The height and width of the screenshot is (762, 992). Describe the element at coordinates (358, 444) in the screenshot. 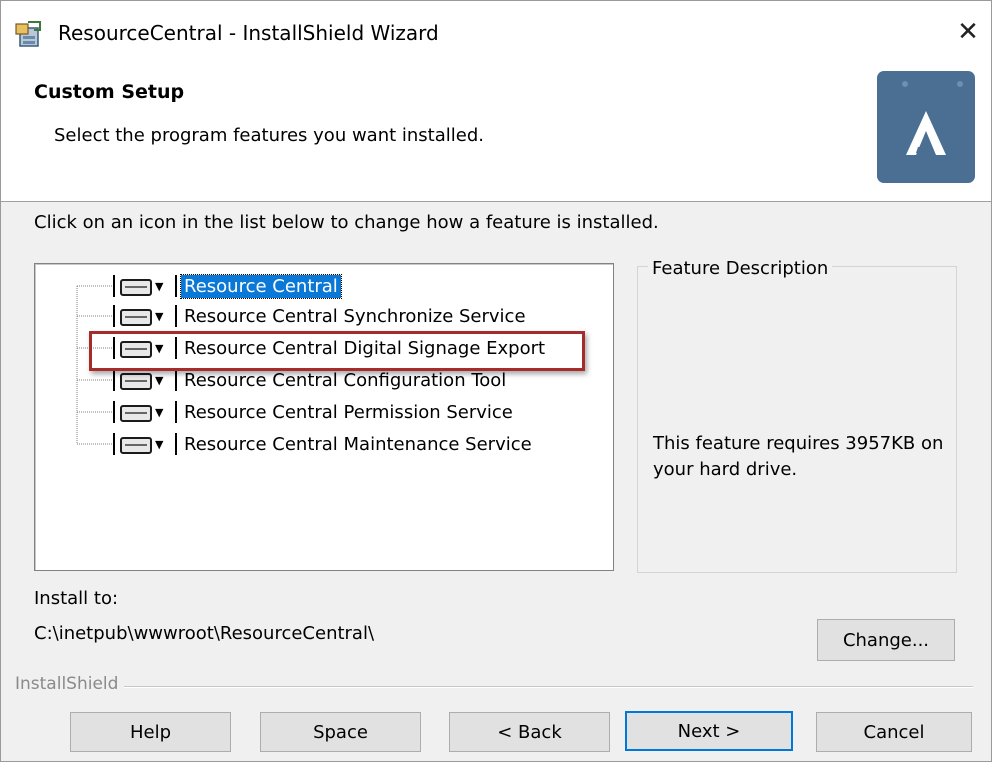

I see `feature-label: Resource Central Maintenance Service` at that location.